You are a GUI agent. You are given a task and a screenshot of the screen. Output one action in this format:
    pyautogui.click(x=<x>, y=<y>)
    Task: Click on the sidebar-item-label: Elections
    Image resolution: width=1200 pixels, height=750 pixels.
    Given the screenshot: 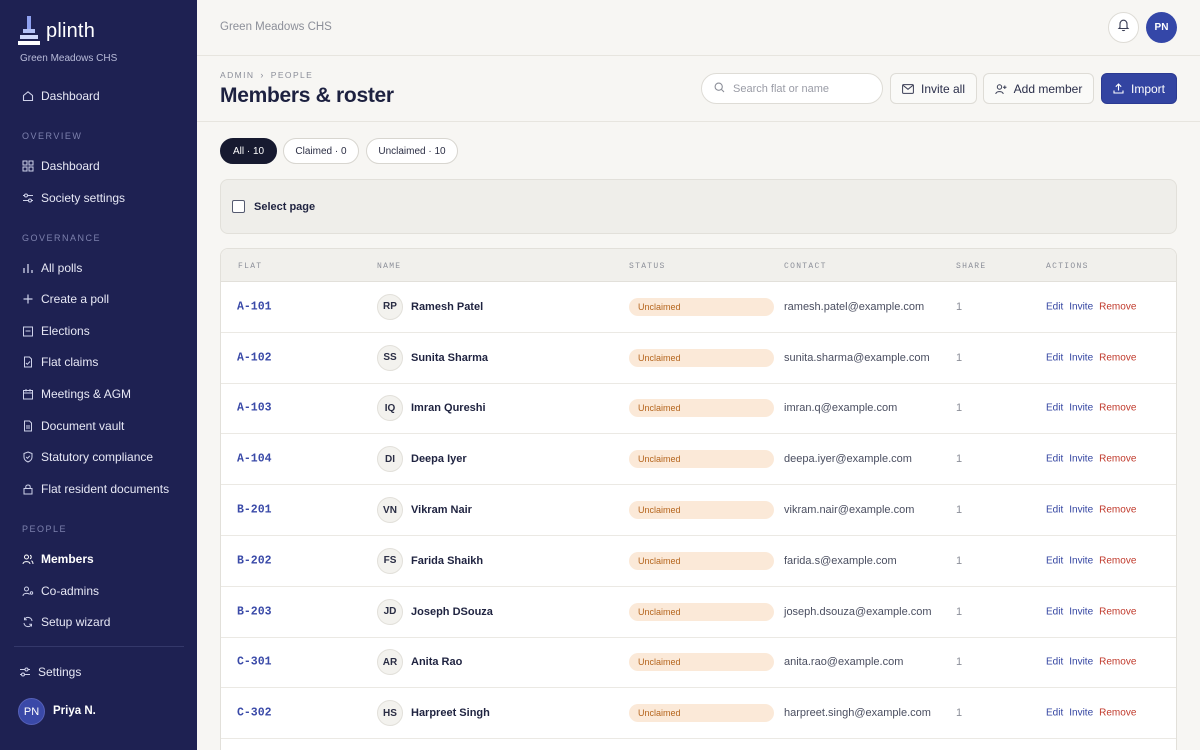 What is the action you would take?
    pyautogui.click(x=65, y=331)
    